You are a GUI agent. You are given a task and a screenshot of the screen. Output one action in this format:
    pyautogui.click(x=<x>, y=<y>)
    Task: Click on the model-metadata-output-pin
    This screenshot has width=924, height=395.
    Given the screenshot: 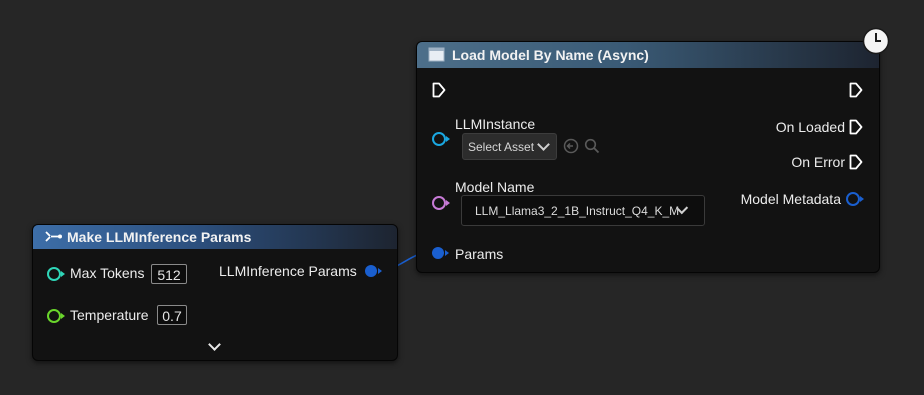 What is the action you would take?
    pyautogui.click(x=853, y=199)
    